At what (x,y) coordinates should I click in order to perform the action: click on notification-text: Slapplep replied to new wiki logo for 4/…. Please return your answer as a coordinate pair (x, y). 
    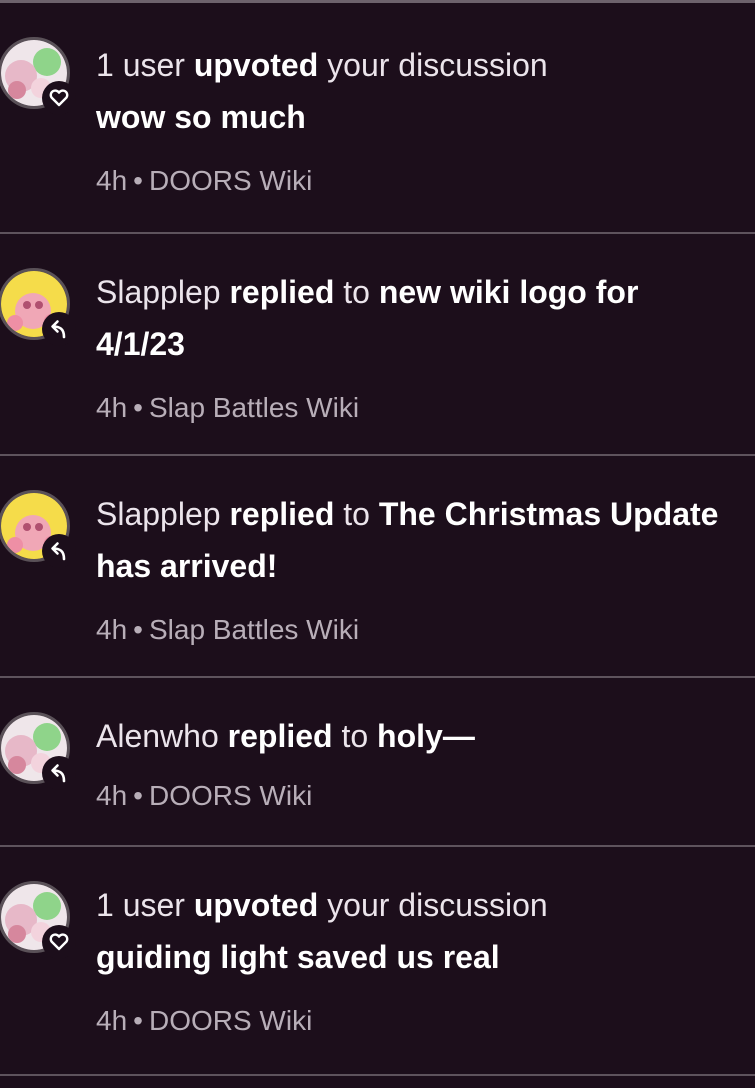
    Looking at the image, I should click on (410, 347).